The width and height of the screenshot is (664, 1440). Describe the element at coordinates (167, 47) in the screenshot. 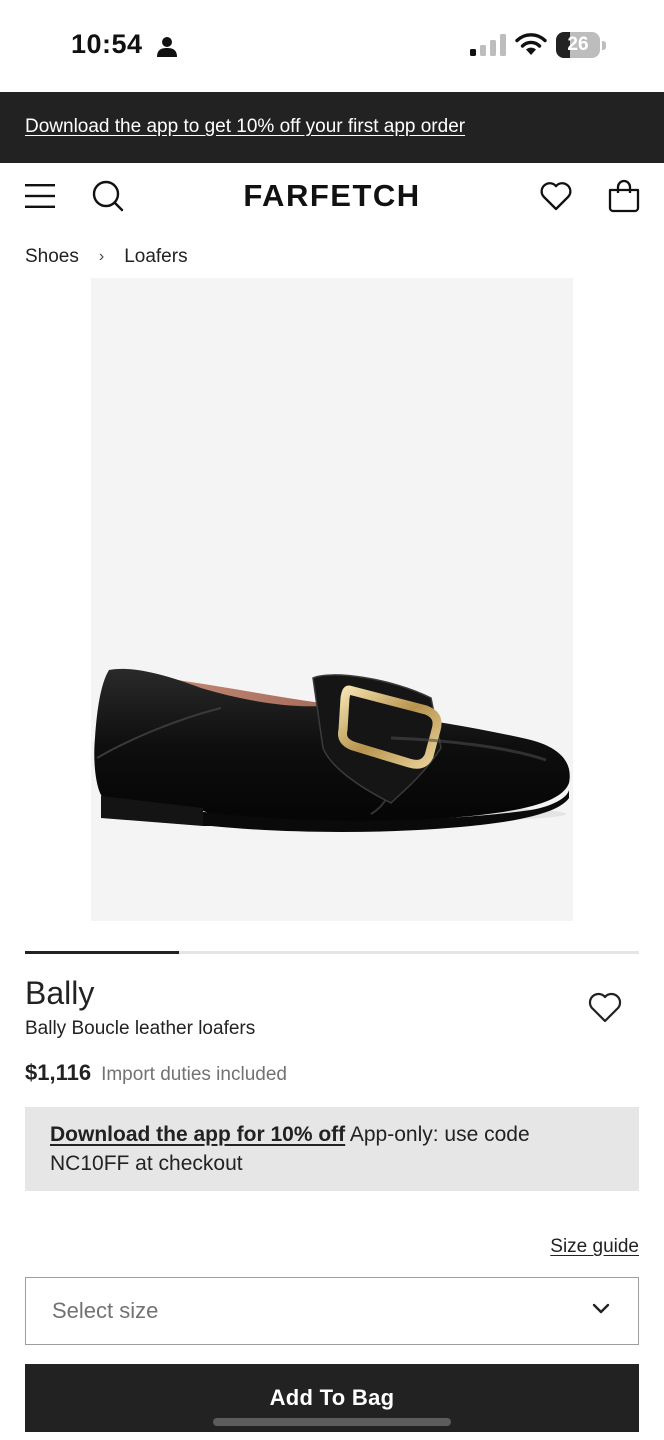

I see `person-icon` at that location.